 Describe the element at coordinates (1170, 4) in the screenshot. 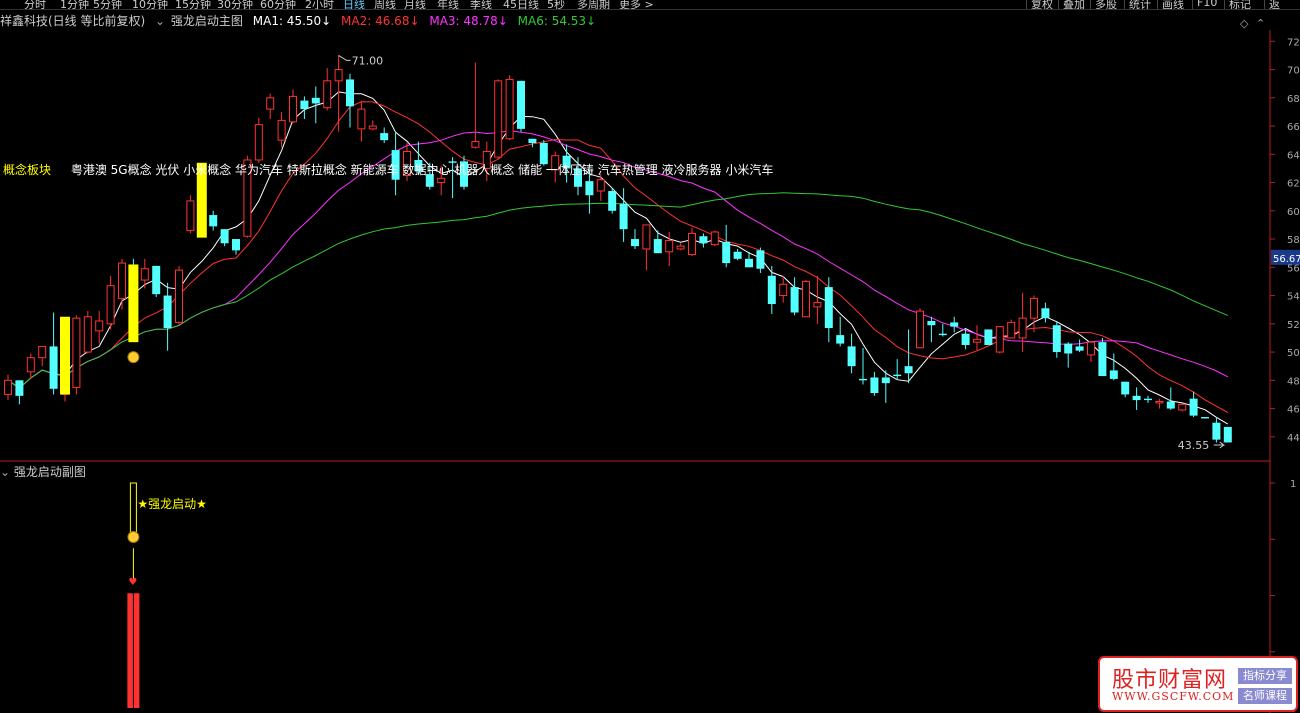

I see `toolbar-button: 画线` at that location.